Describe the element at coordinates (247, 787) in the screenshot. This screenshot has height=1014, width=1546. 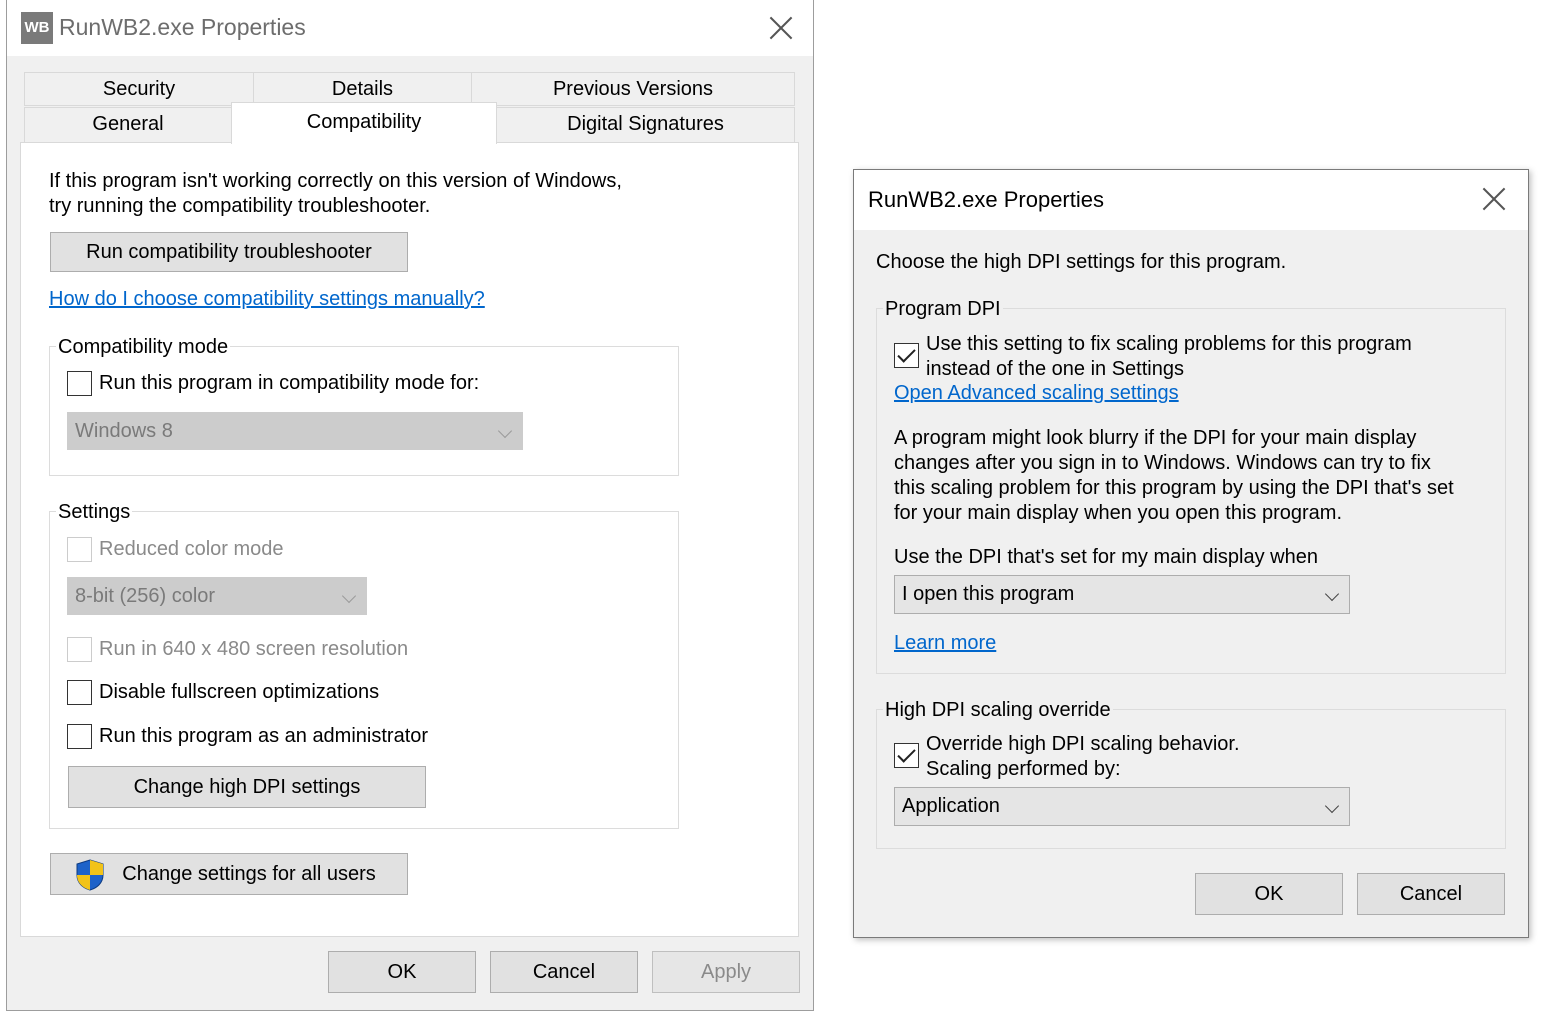
I see `change-dpi-settings-button: Change high DPI settings` at that location.